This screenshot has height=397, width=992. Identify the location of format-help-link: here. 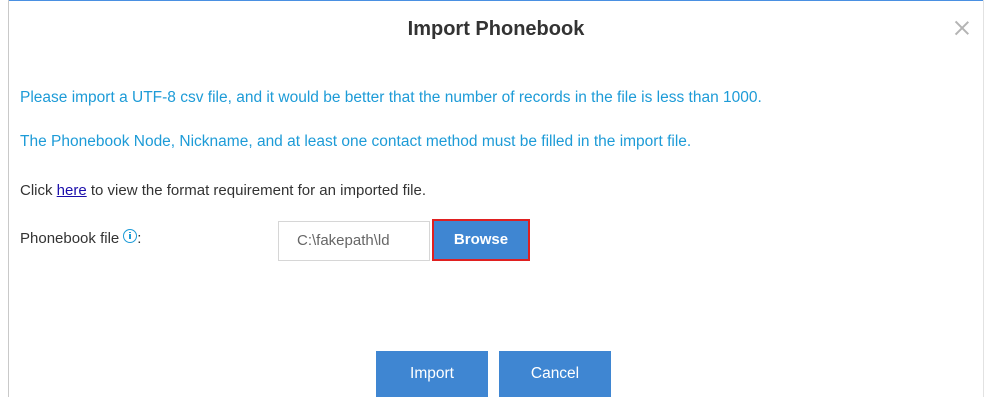
(72, 190).